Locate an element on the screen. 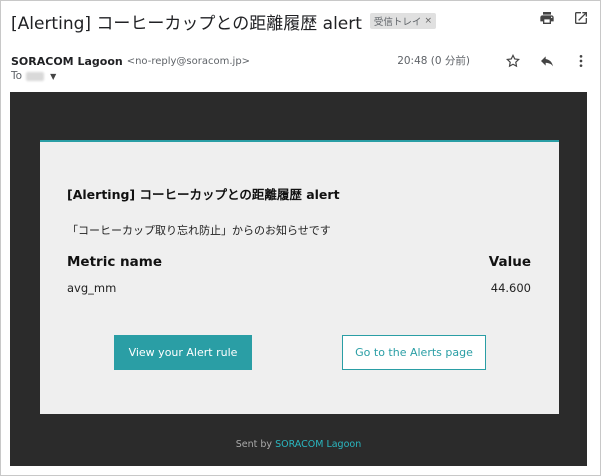 The image size is (601, 476). subject-row: [Alerting] コーヒーカップとの距離履歴 alert 受信トレイ × is located at coordinates (300, 21).